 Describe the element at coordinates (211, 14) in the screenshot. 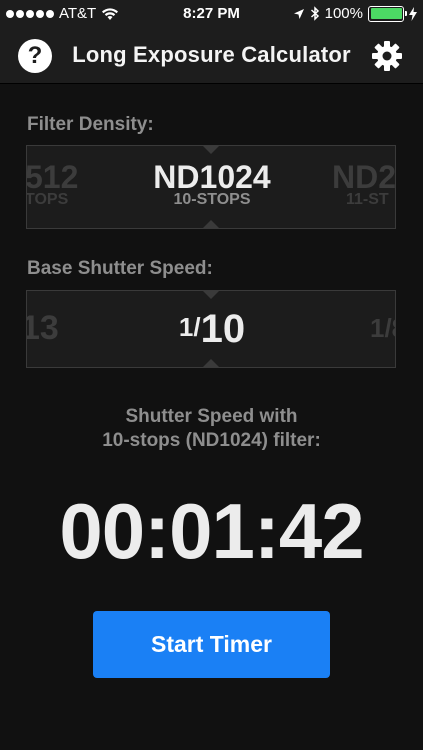

I see `status-bar: AT&T 8:27 PM 100%` at that location.